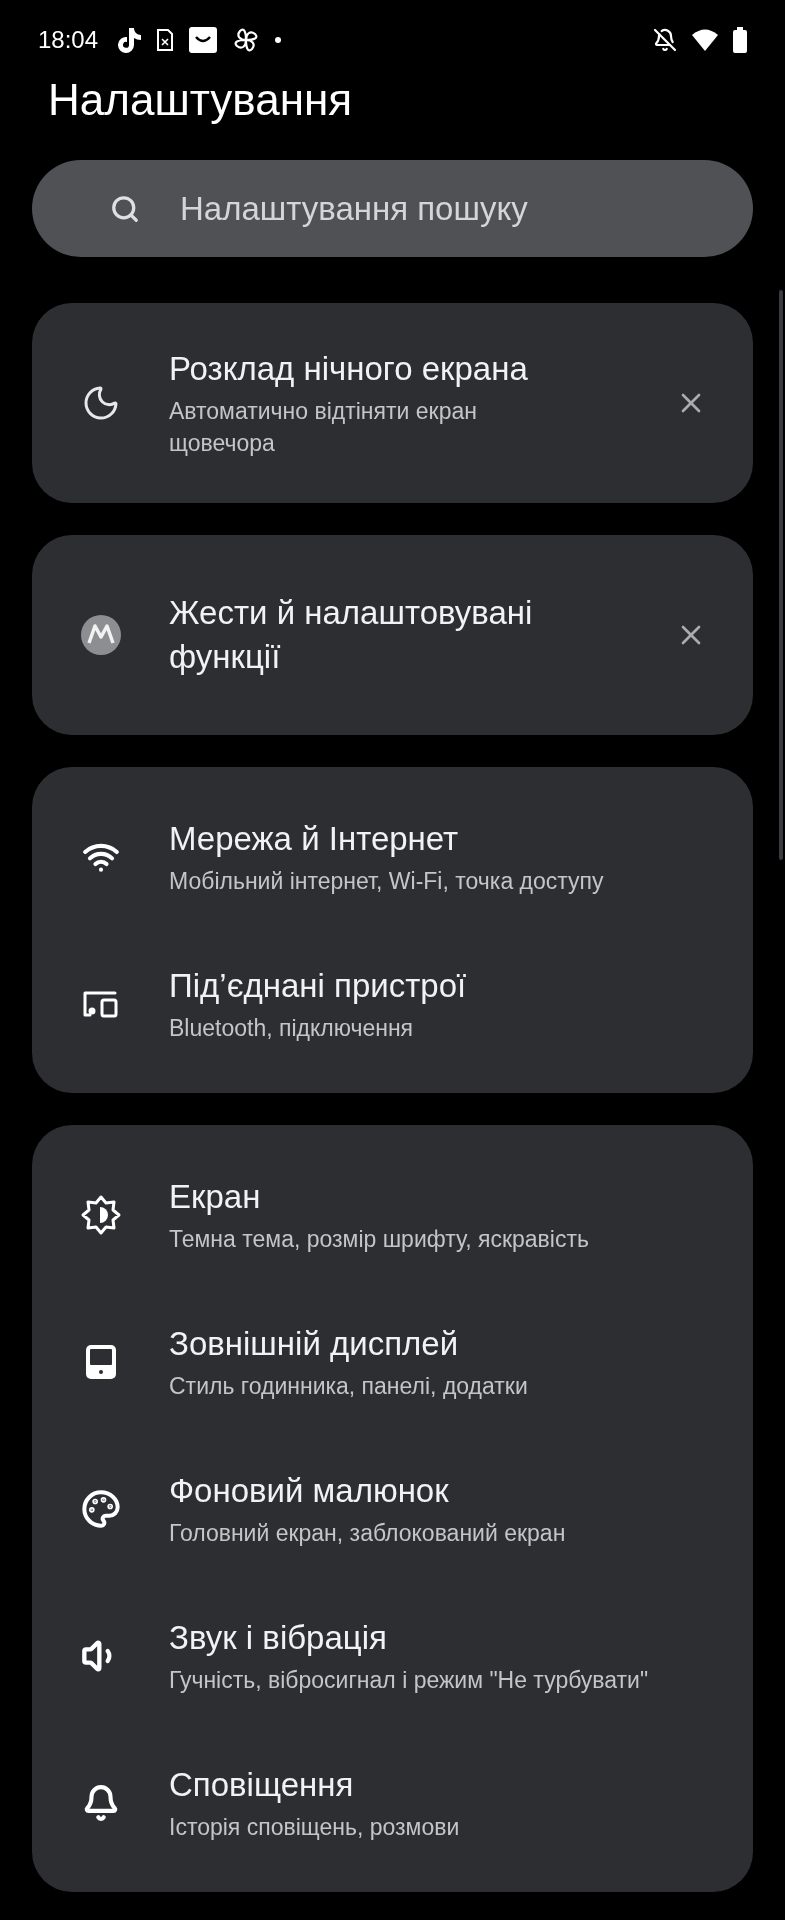 The width and height of the screenshot is (785, 1920). I want to click on search-field: Налаштування пошуку, so click(392, 208).